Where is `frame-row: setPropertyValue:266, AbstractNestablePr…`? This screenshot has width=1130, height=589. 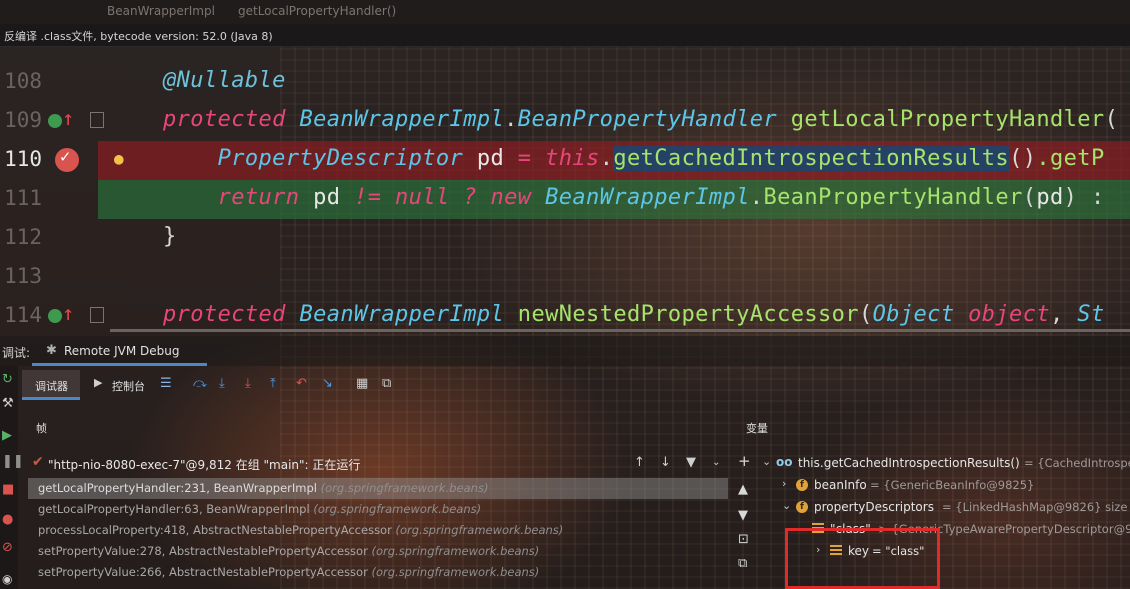
frame-row: setPropertyValue:266, AbstractNestablePr… is located at coordinates (378, 572).